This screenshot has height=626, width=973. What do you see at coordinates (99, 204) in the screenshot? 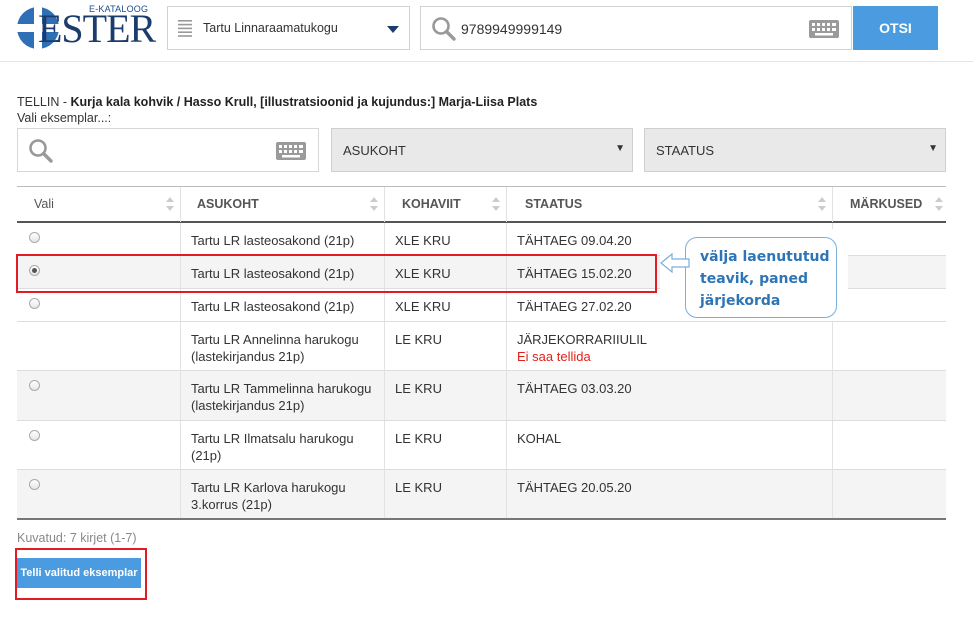
I see `column-header-vali: Vali` at bounding box center [99, 204].